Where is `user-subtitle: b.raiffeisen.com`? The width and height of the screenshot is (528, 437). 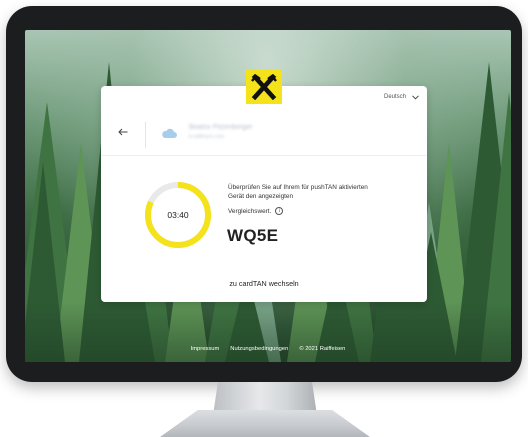
user-subtitle: b.raiffeisen.com is located at coordinates (207, 137).